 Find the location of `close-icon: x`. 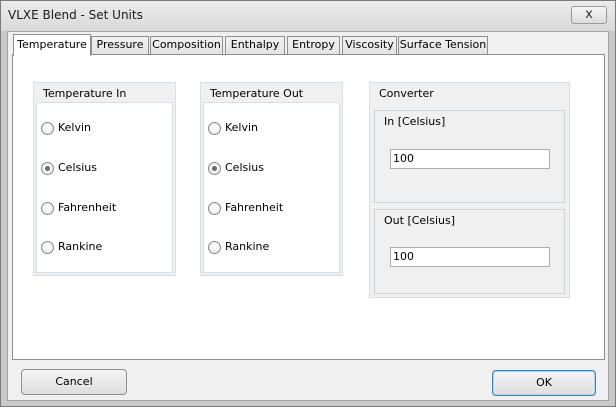

close-icon: x is located at coordinates (589, 14).